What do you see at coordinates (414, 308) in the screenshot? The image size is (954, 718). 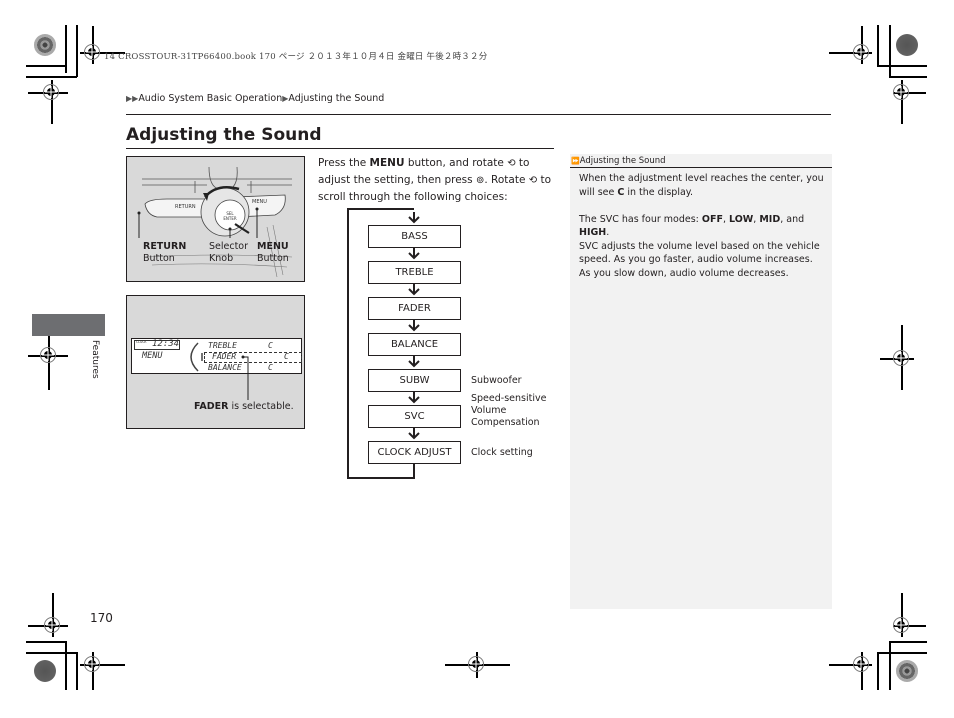 I see `flow-step-fader: FADER` at bounding box center [414, 308].